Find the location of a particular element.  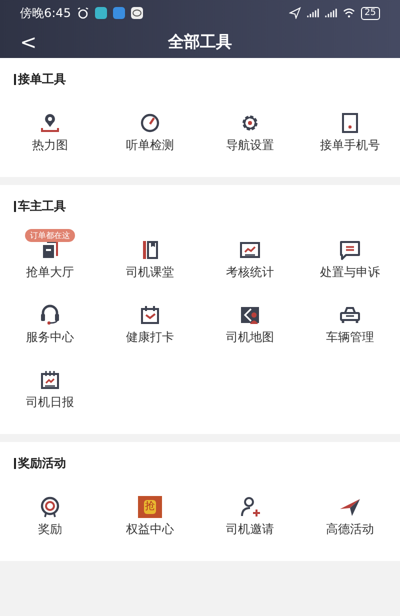

alarm-icon is located at coordinates (82, 13).